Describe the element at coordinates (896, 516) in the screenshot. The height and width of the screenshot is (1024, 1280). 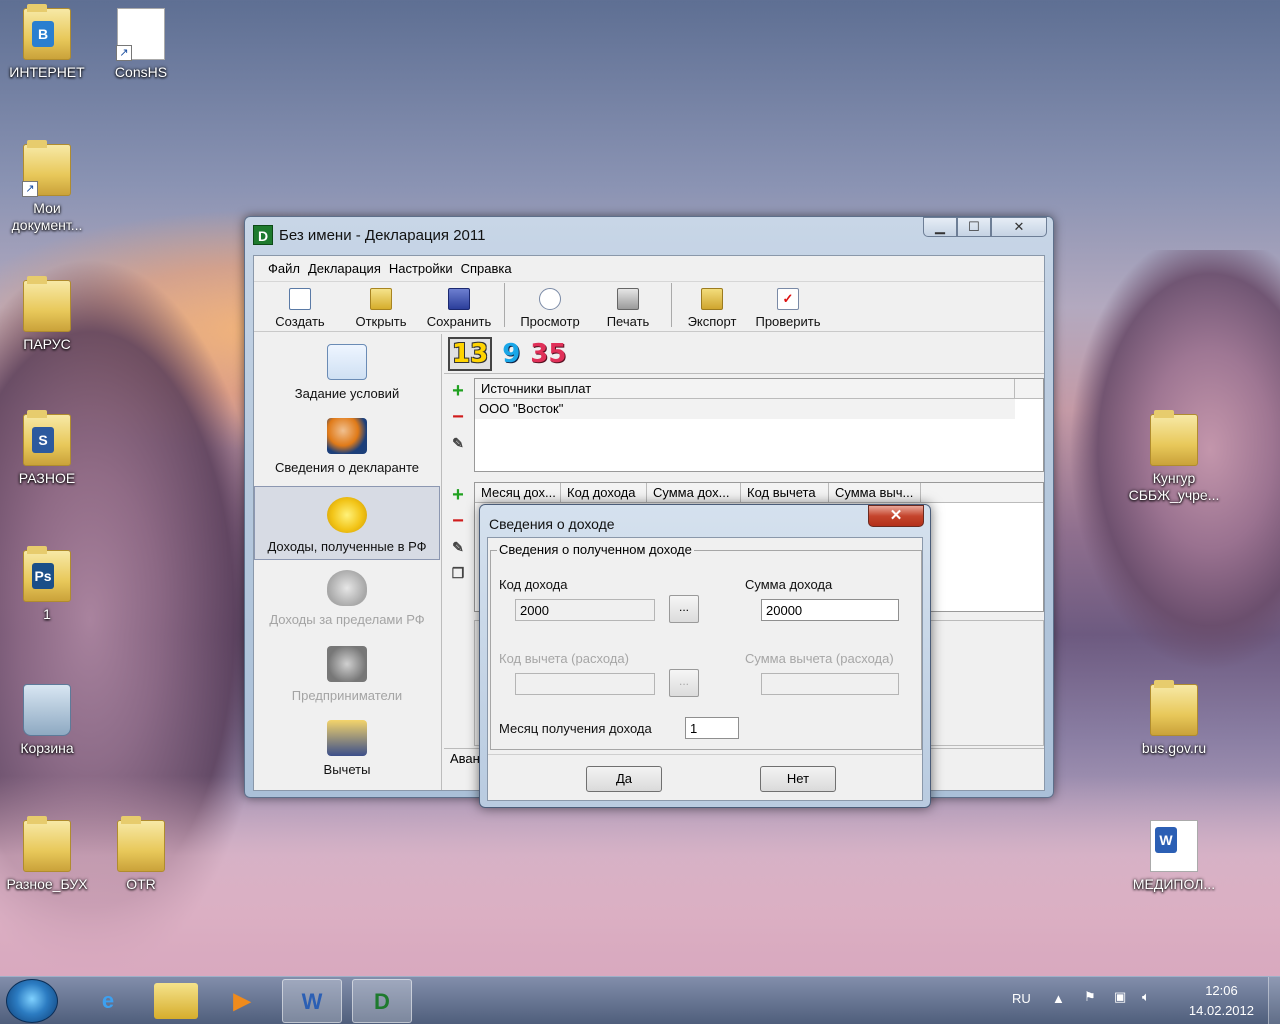
I see `dialog-close-button: ✕` at that location.